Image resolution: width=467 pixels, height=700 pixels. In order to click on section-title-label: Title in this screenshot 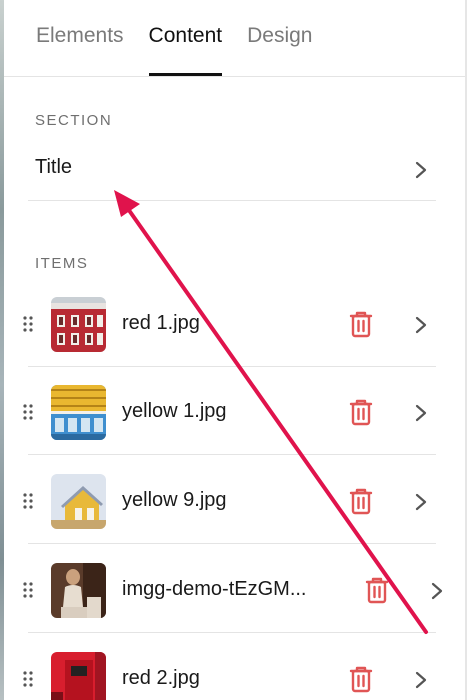, I will do `click(54, 167)`.